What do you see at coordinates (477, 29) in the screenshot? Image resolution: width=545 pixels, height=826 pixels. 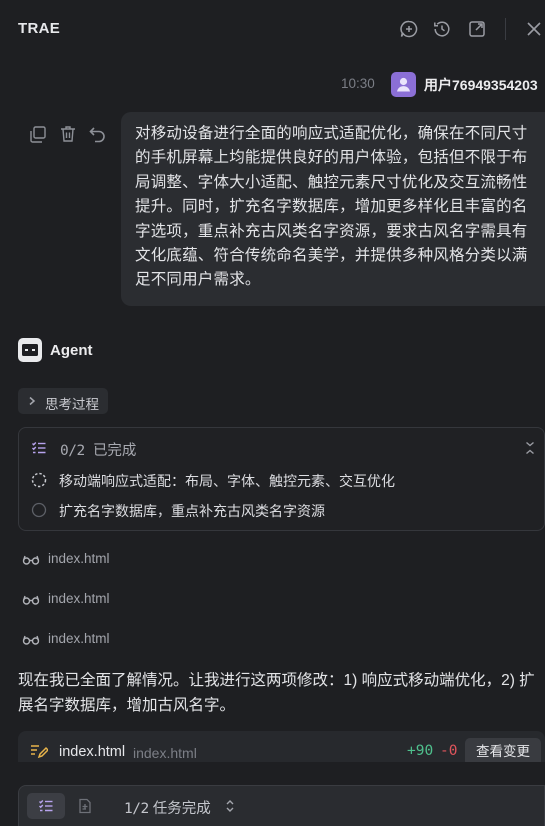 I see `open-external-icon` at bounding box center [477, 29].